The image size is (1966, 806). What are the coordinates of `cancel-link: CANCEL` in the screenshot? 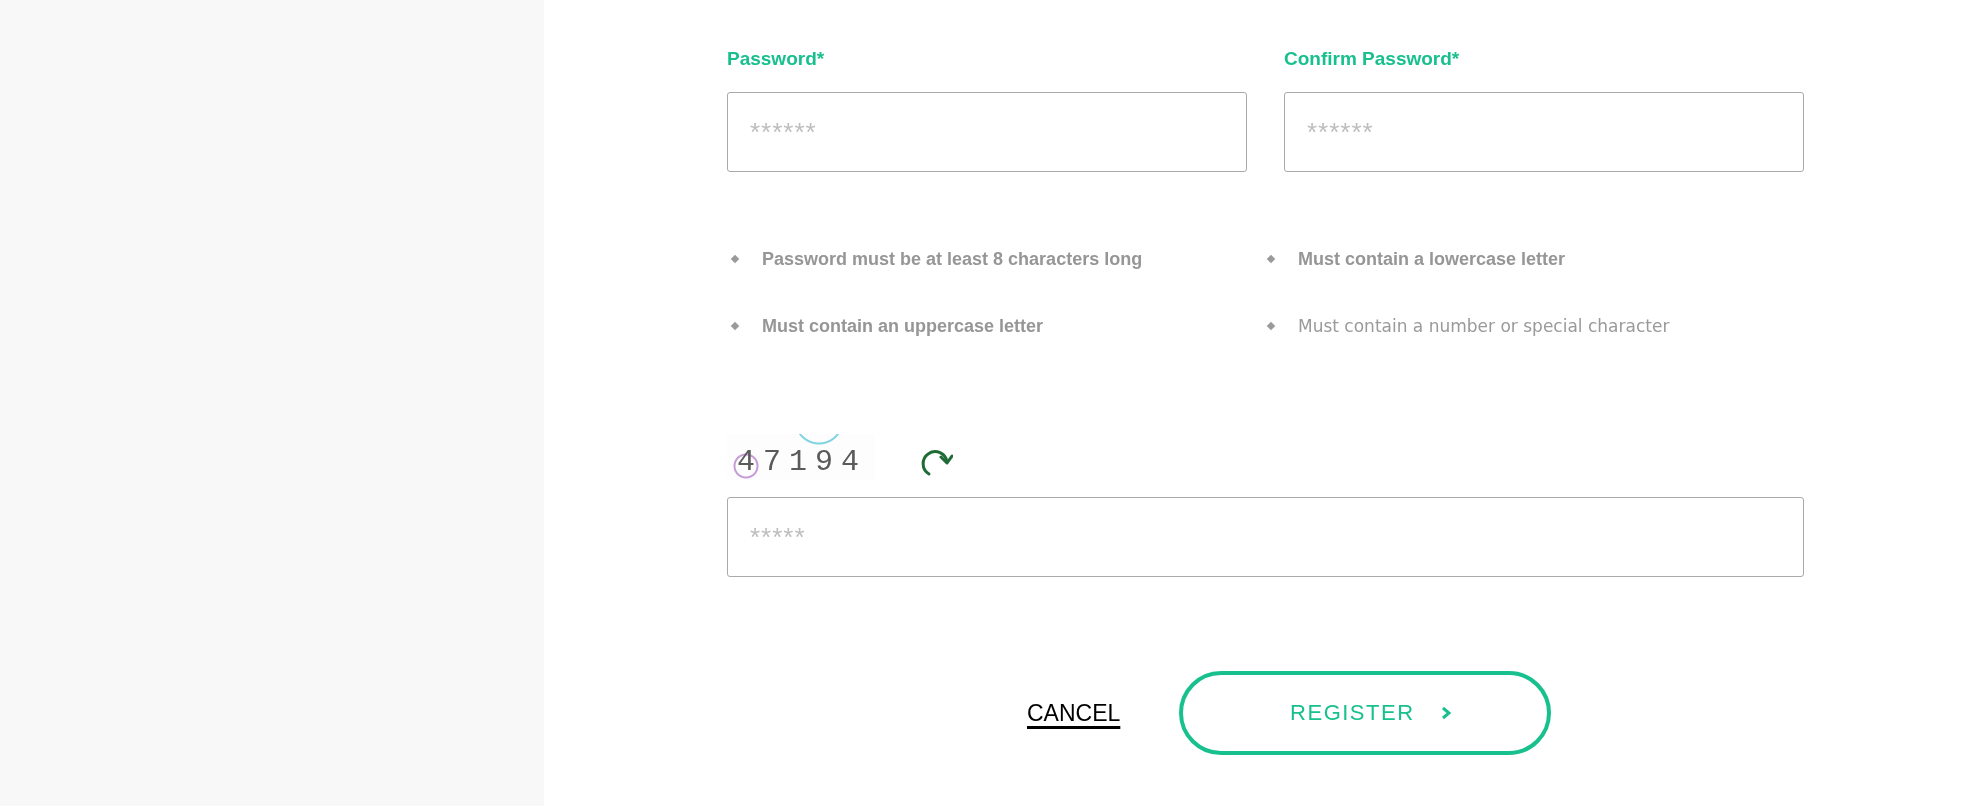 It's located at (1074, 713).